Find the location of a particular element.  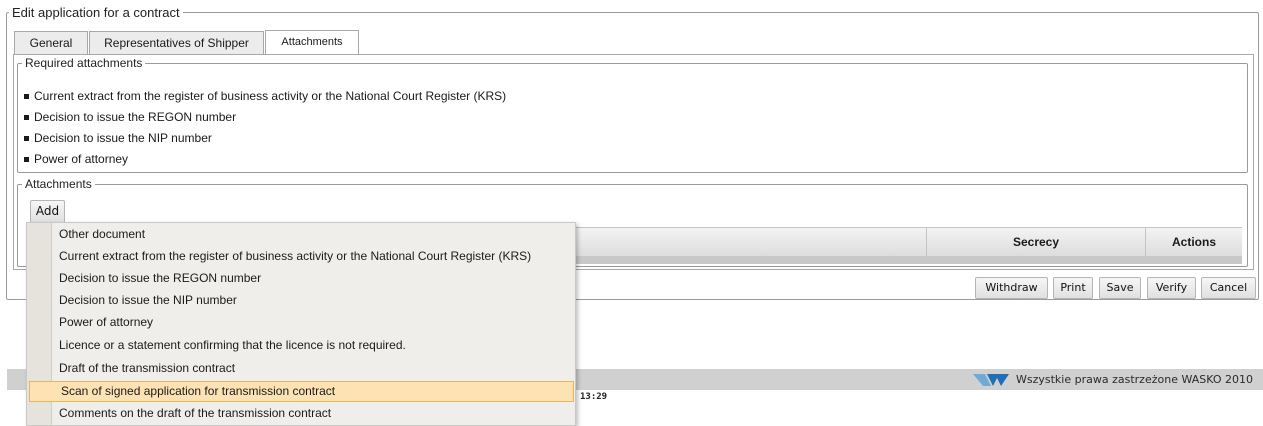

footer-time: 13:29 is located at coordinates (594, 397).